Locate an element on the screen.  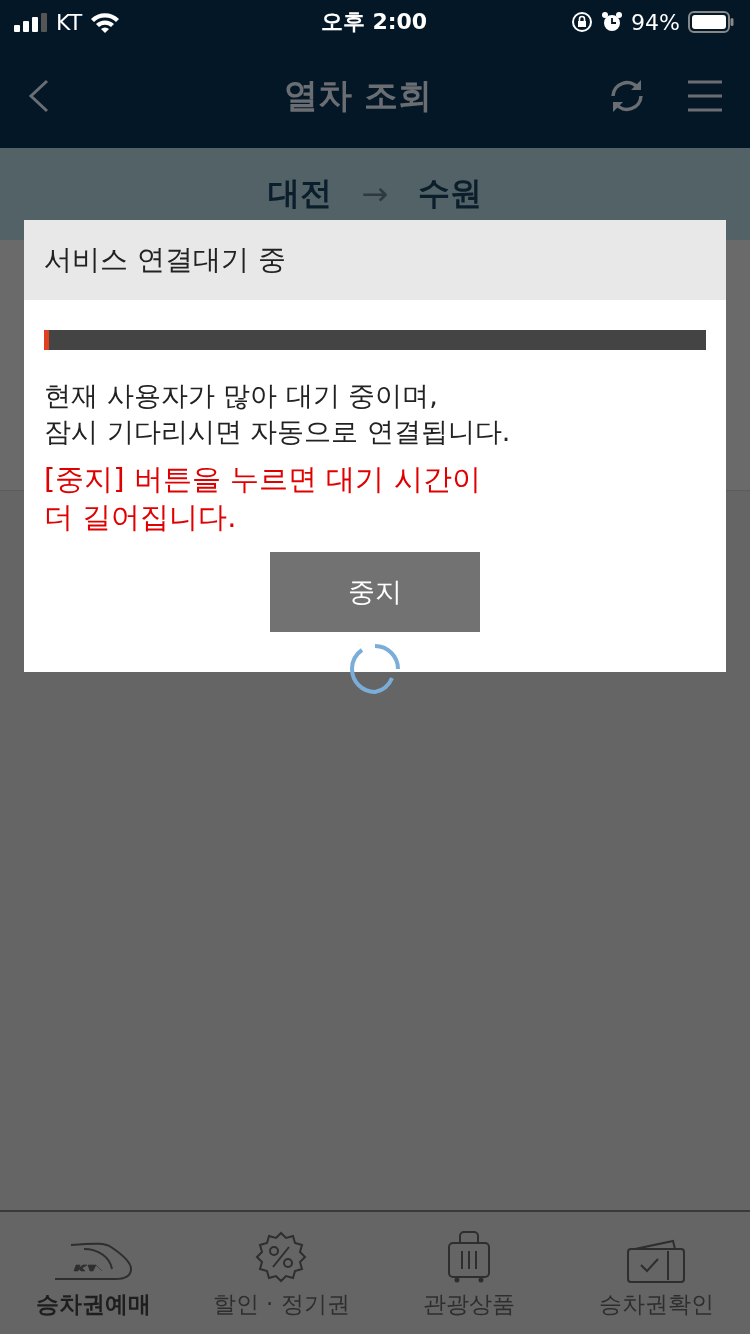
alarm-icon is located at coordinates (612, 22).